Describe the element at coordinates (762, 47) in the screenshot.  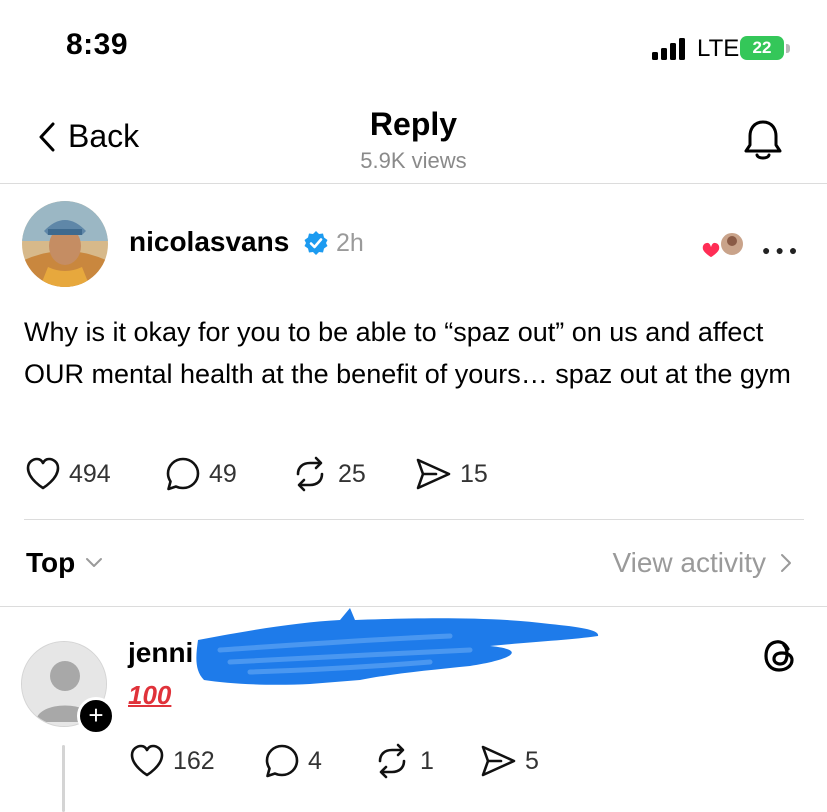
I see `battery-level: 22` at that location.